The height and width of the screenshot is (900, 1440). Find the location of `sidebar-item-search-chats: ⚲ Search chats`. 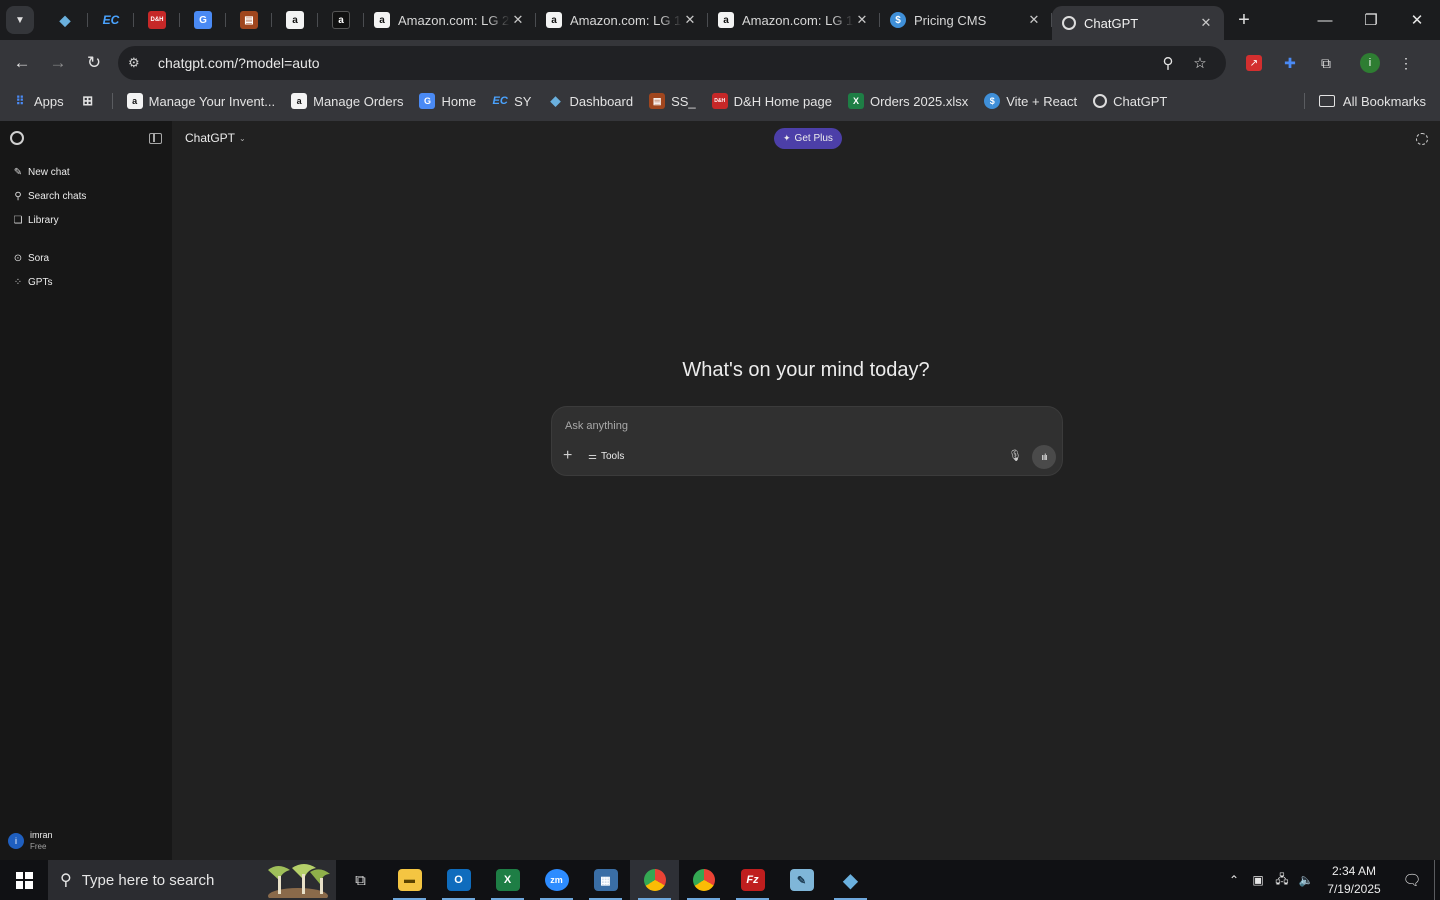

sidebar-item-search-chats: ⚲ Search chats is located at coordinates (86, 196).